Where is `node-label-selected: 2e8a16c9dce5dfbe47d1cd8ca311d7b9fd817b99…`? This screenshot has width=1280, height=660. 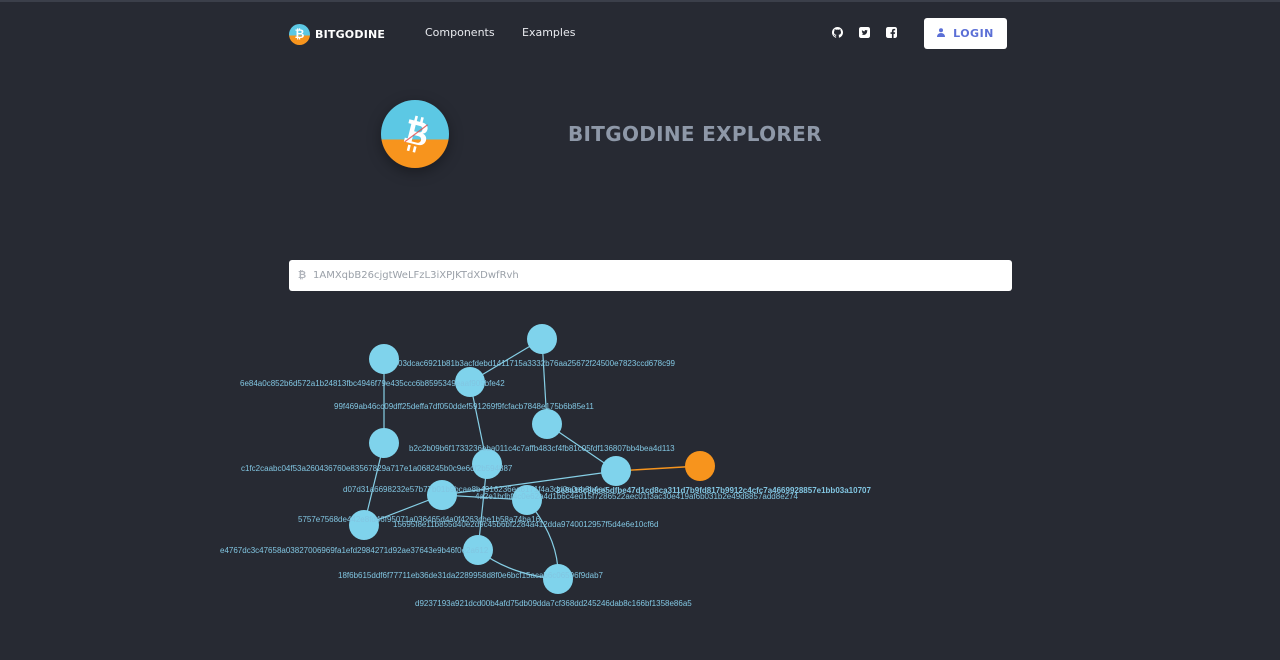
node-label-selected: 2e8a16c9dce5dfbe47d1cd8ca311d7b9fd817b99… is located at coordinates (713, 490).